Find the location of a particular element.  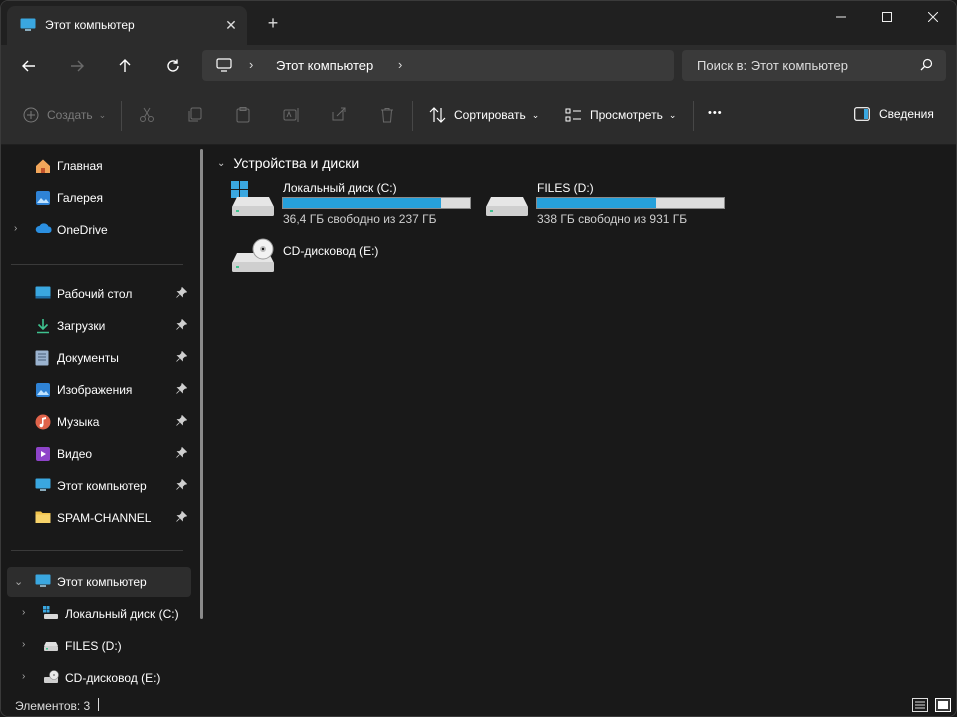

drive-name: Локальный диск (C:) is located at coordinates (340, 188).